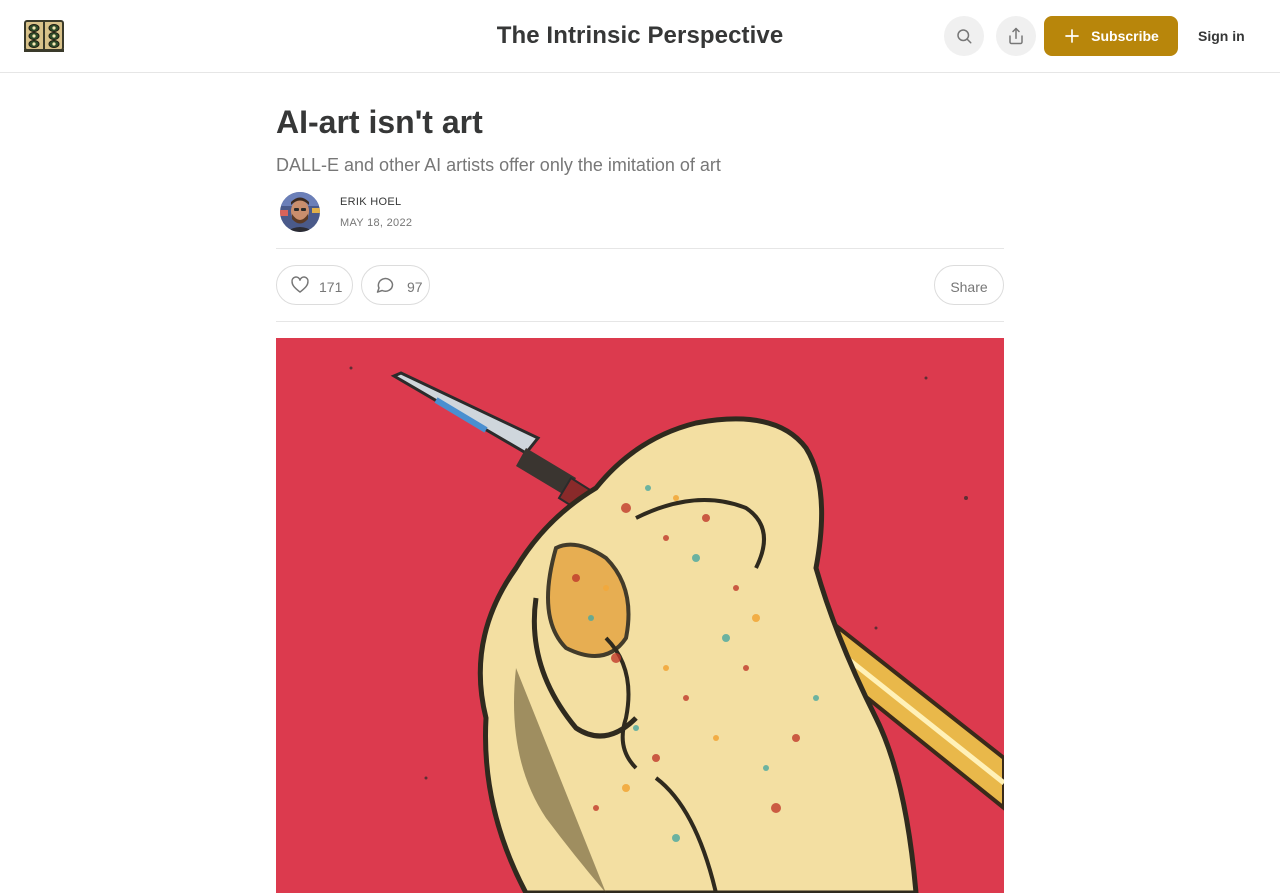 The image size is (1280, 893). What do you see at coordinates (395, 285) in the screenshot?
I see `comments-button: 97` at bounding box center [395, 285].